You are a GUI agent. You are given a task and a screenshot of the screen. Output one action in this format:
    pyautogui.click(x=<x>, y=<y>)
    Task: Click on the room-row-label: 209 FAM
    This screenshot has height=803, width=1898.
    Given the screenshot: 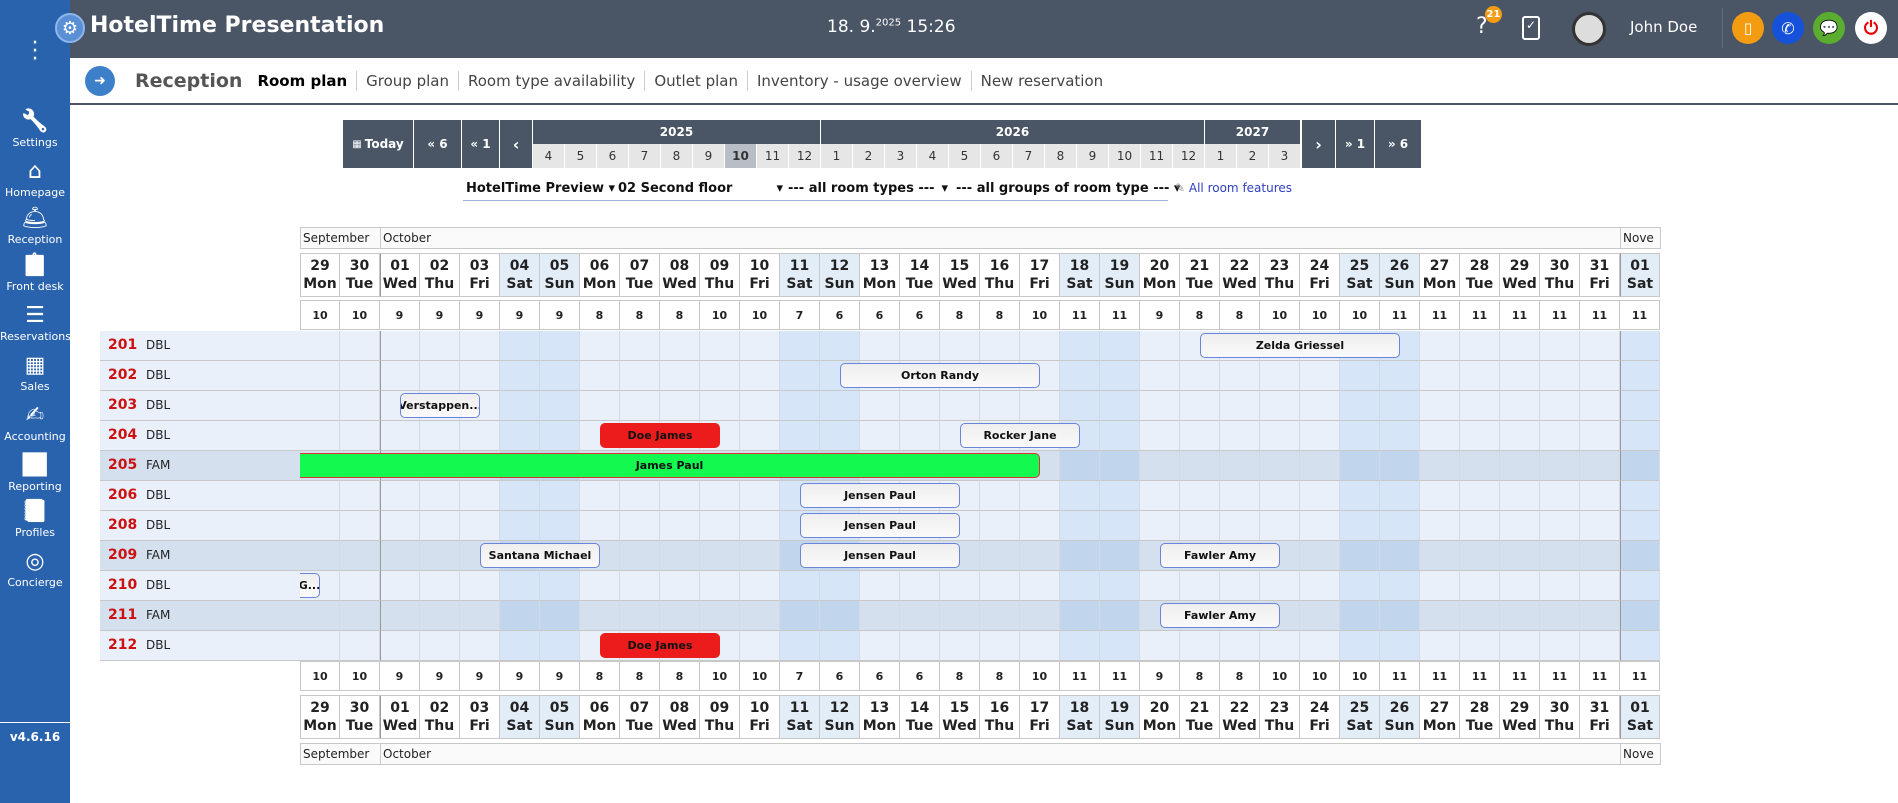 What is the action you would take?
    pyautogui.click(x=200, y=556)
    